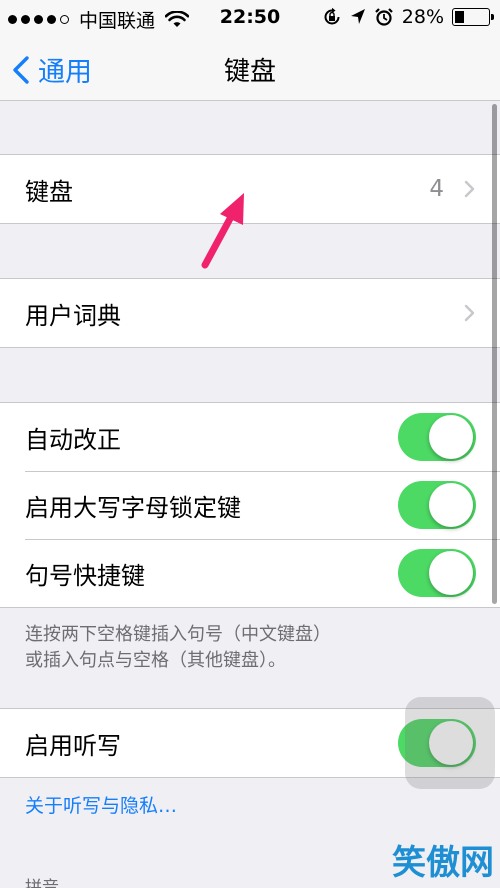 Image resolution: width=500 pixels, height=888 pixels. What do you see at coordinates (222, 231) in the screenshot?
I see `annotation-arrow-icon` at bounding box center [222, 231].